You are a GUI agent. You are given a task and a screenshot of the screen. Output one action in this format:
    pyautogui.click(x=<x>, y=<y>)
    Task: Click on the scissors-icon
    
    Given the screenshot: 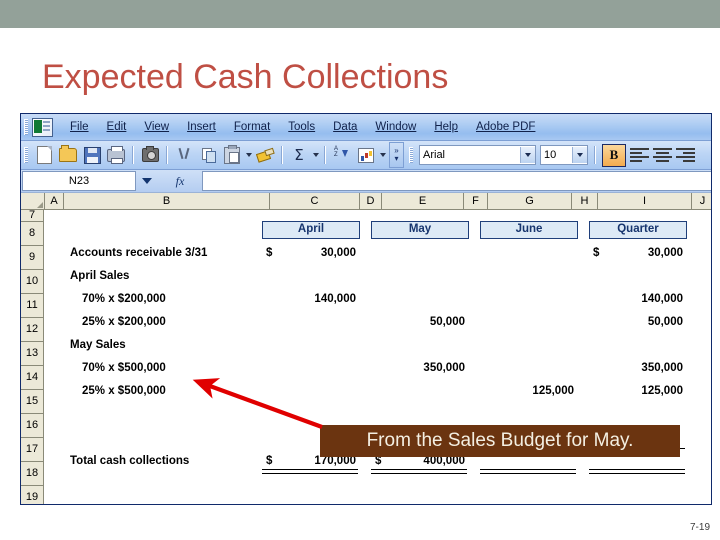 What is the action you would take?
    pyautogui.click(x=184, y=155)
    